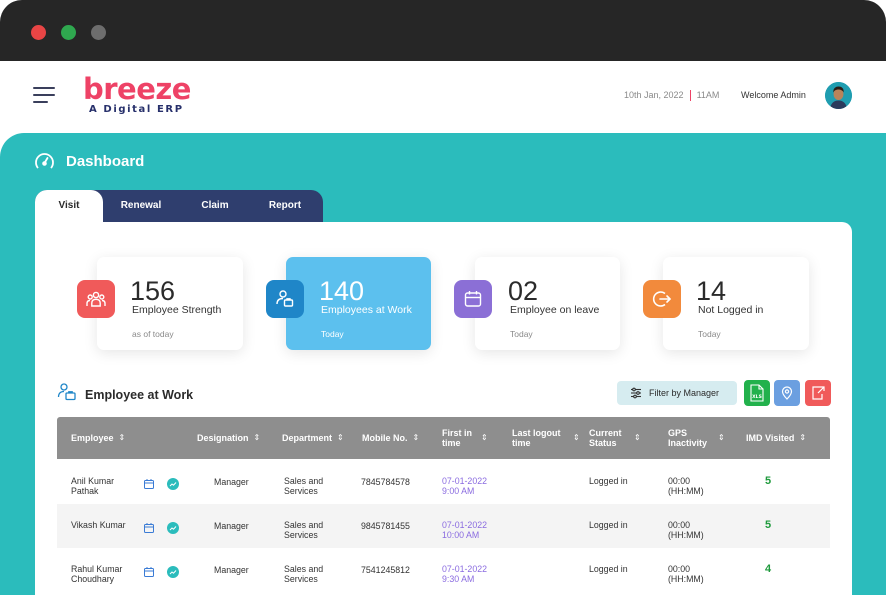  I want to click on not-logged-in-value: 14, so click(711, 291).